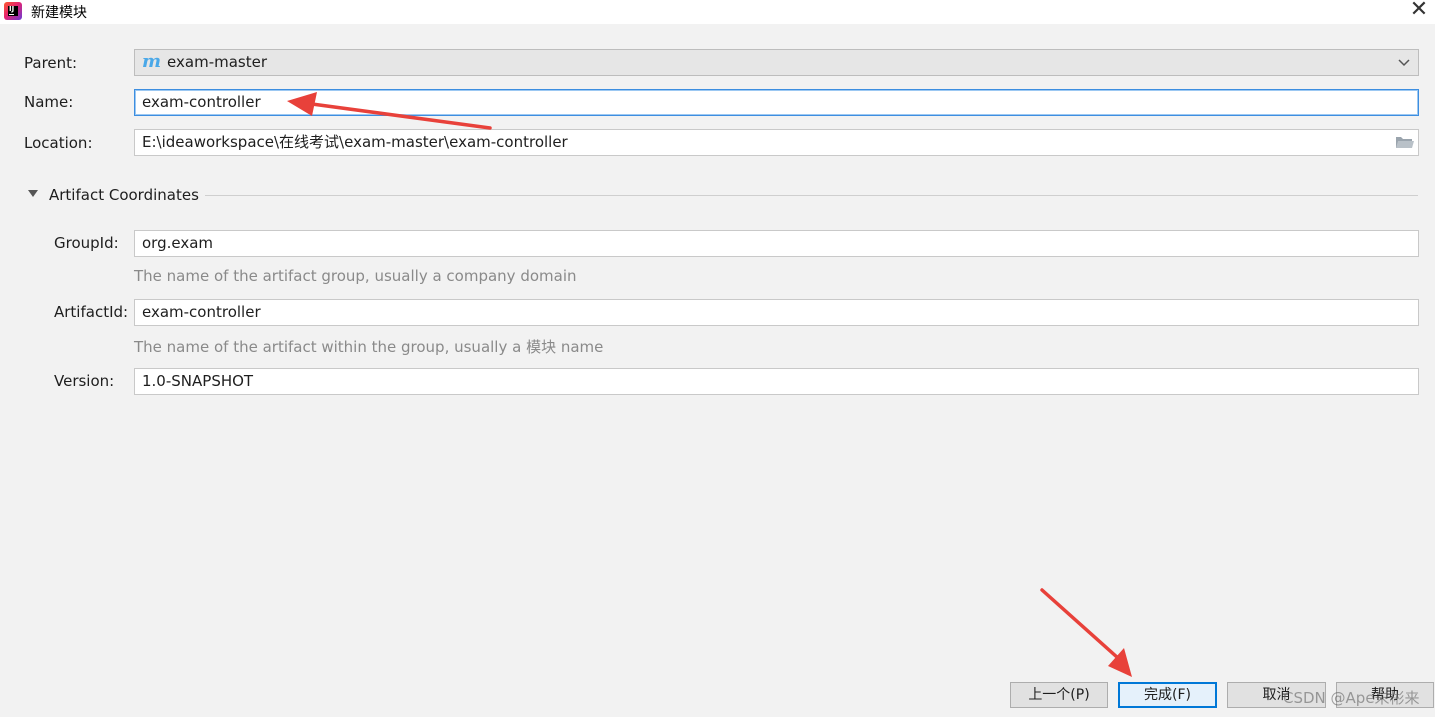 The image size is (1435, 717). I want to click on artifactid-label: ArtifactId:, so click(91, 312).